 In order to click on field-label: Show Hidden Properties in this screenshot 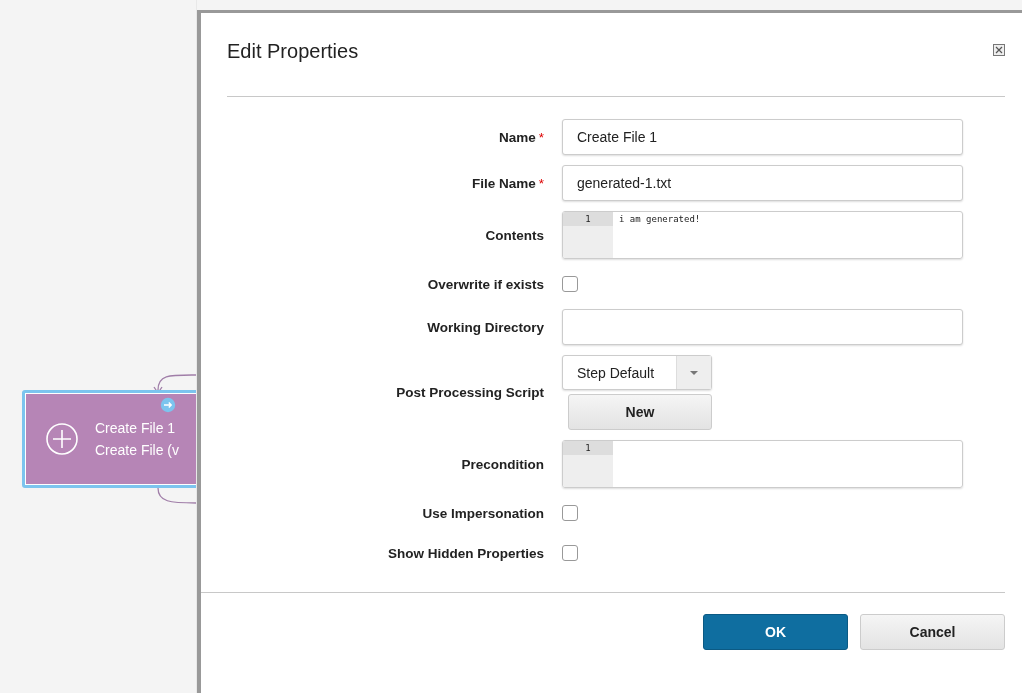, I will do `click(465, 553)`.